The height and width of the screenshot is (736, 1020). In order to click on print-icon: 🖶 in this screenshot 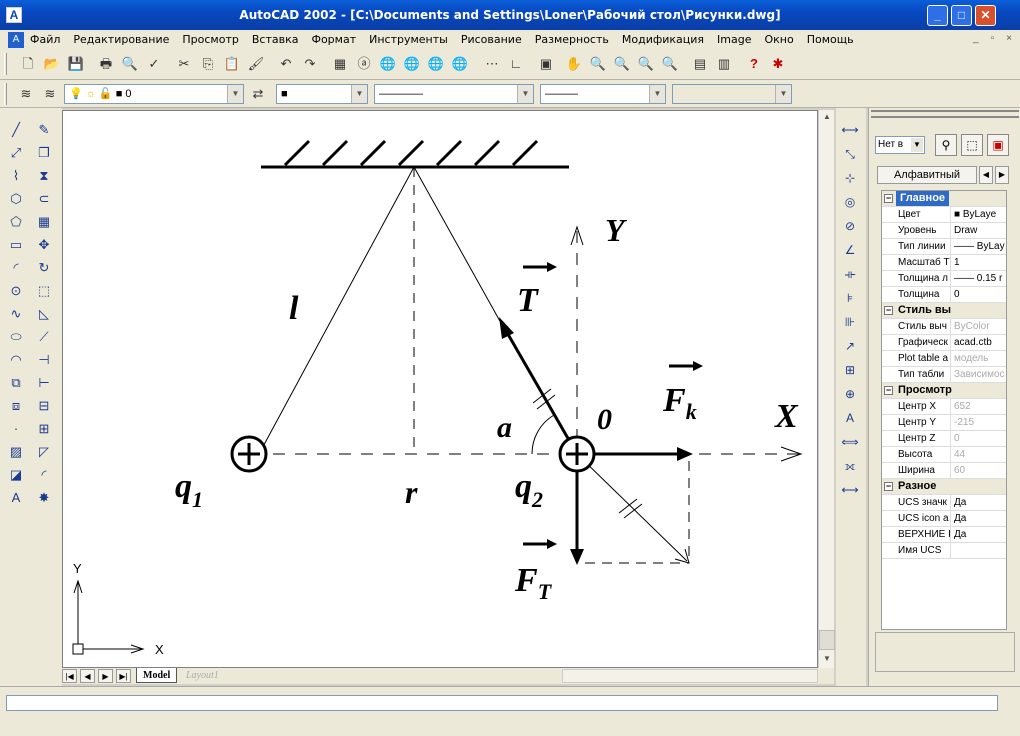, I will do `click(106, 64)`.